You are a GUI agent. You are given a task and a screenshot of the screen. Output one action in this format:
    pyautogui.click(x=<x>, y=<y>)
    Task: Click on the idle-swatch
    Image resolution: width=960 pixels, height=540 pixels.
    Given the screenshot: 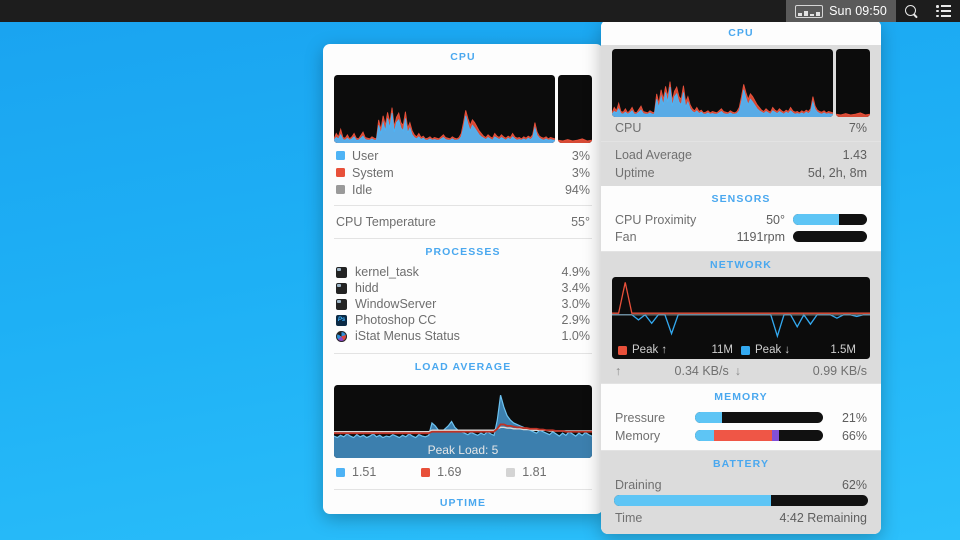 What is the action you would take?
    pyautogui.click(x=340, y=189)
    